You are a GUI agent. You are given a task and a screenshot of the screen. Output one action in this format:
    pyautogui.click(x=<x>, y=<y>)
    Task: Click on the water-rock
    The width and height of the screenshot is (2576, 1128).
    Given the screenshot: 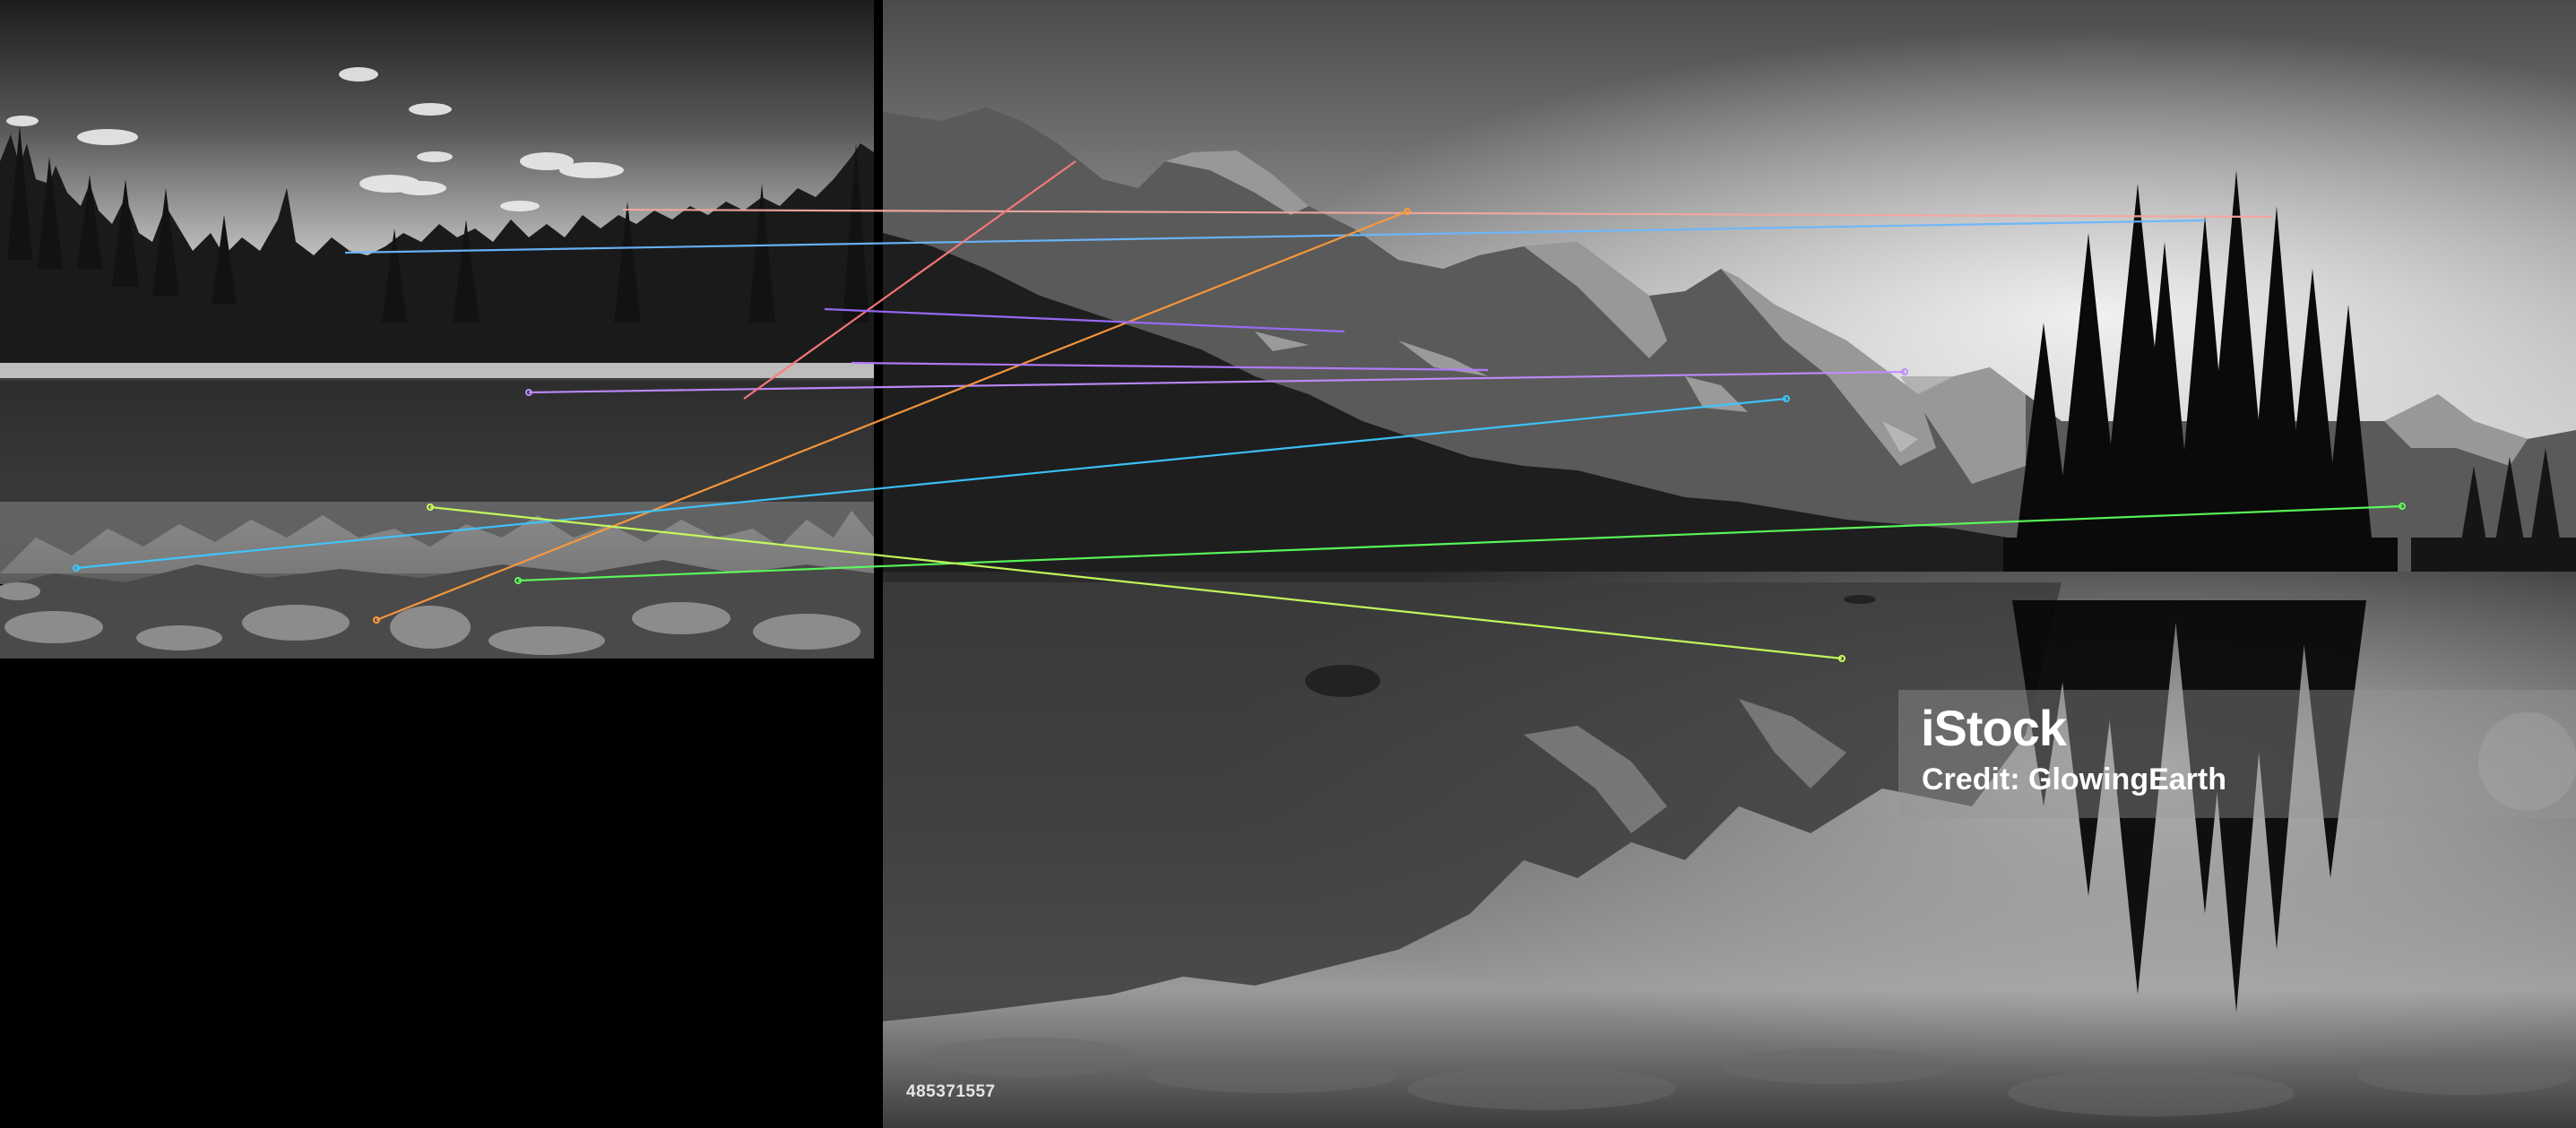 What is the action you would take?
    pyautogui.click(x=1342, y=681)
    